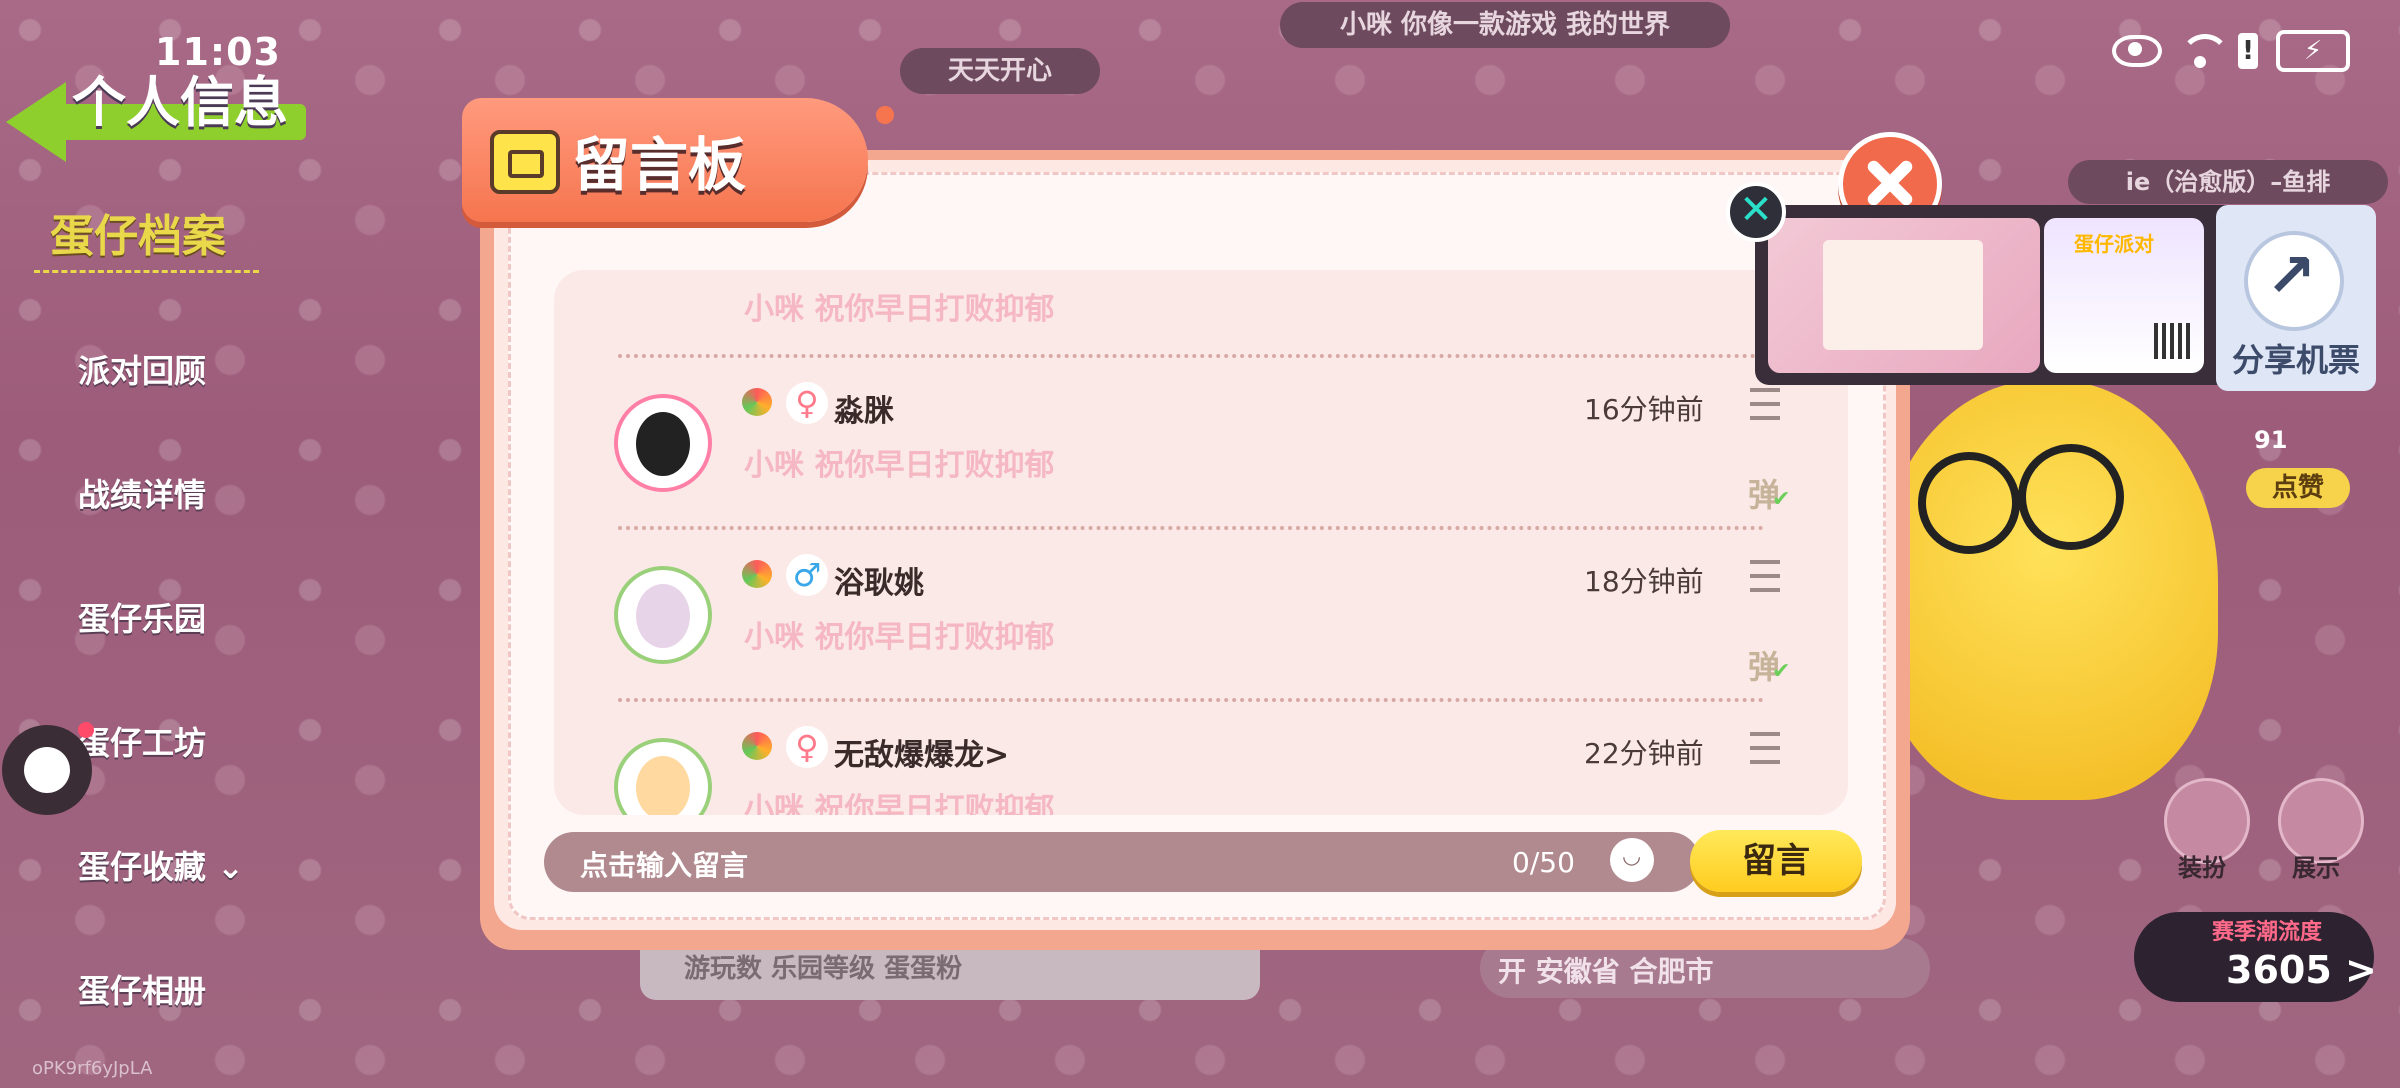 The image size is (2400, 1088). Describe the element at coordinates (2231, 51) in the screenshot. I see `status-icons: ! ⚡` at that location.